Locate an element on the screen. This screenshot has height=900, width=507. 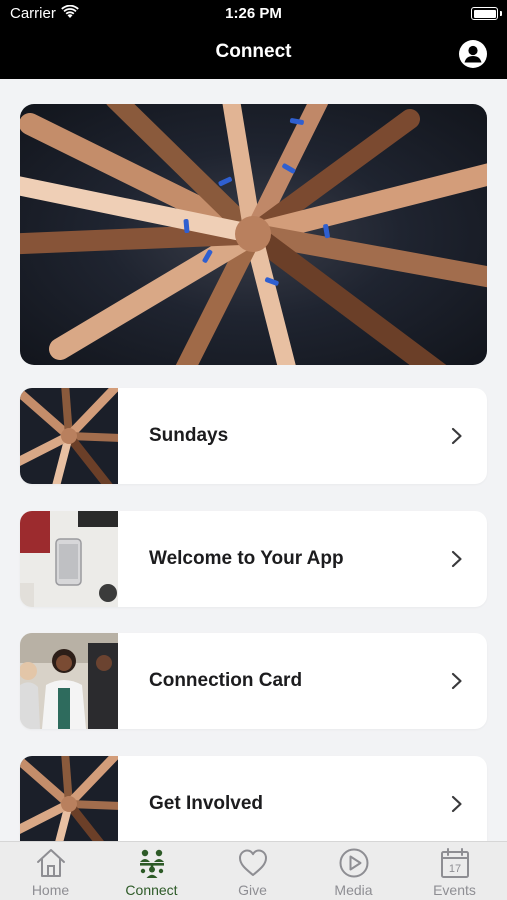
profile-icon is located at coordinates (473, 54).